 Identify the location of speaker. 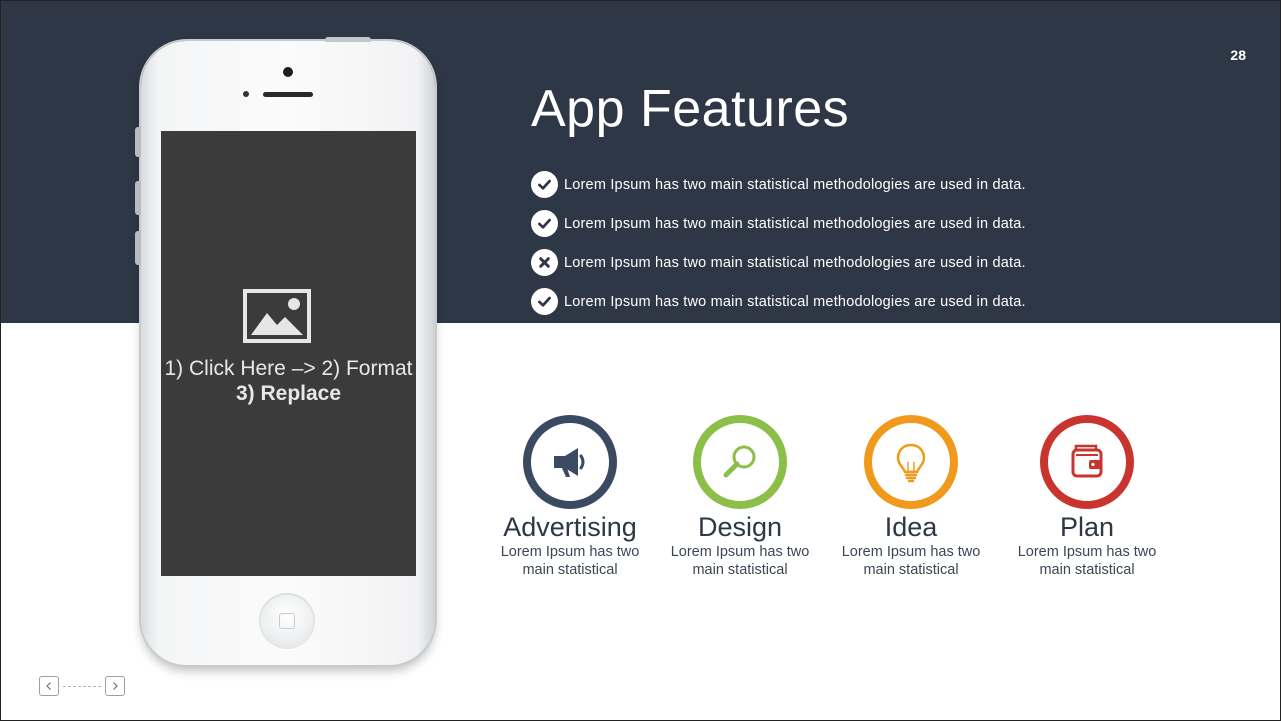
(288, 94).